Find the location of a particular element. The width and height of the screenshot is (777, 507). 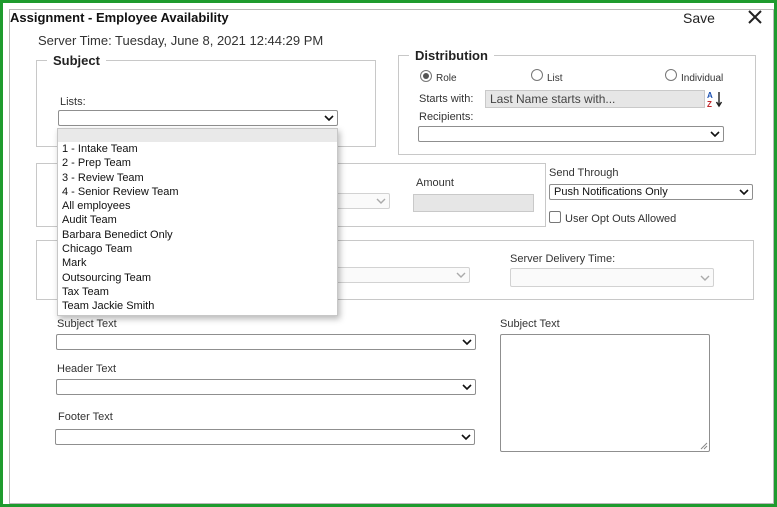

svg-text: A is located at coordinates (710, 95).